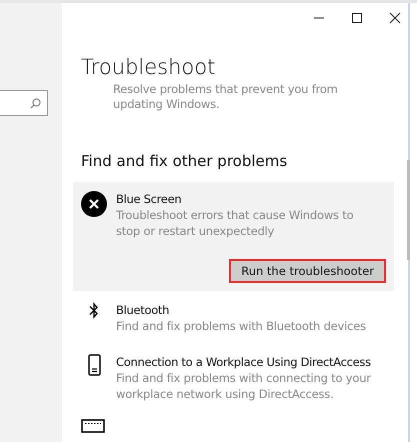 The width and height of the screenshot is (417, 442). Describe the element at coordinates (148, 68) in the screenshot. I see `page-title: Troubleshoot` at that location.